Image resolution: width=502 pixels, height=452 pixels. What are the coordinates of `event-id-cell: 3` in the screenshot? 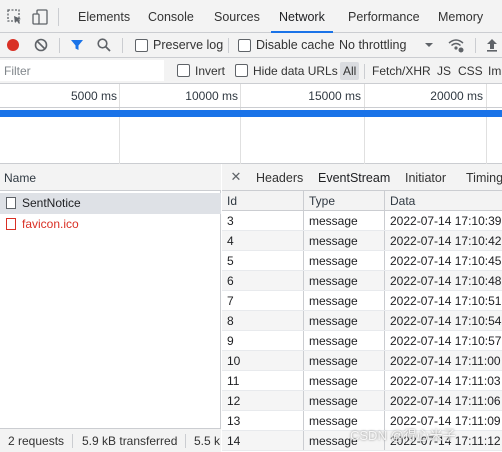 It's located at (263, 220).